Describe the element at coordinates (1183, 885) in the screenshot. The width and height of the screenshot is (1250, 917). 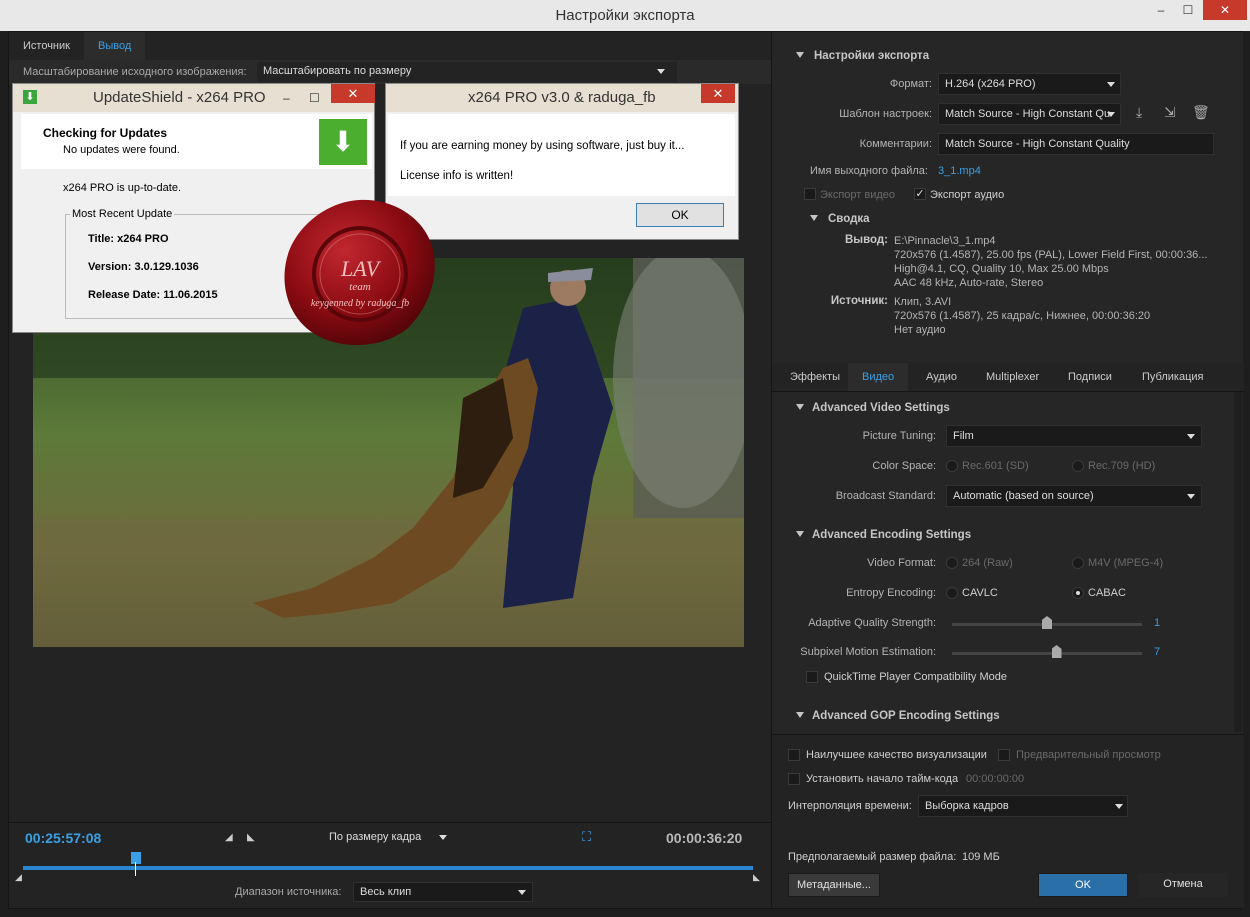
I see `cancel-button: Отмена` at that location.